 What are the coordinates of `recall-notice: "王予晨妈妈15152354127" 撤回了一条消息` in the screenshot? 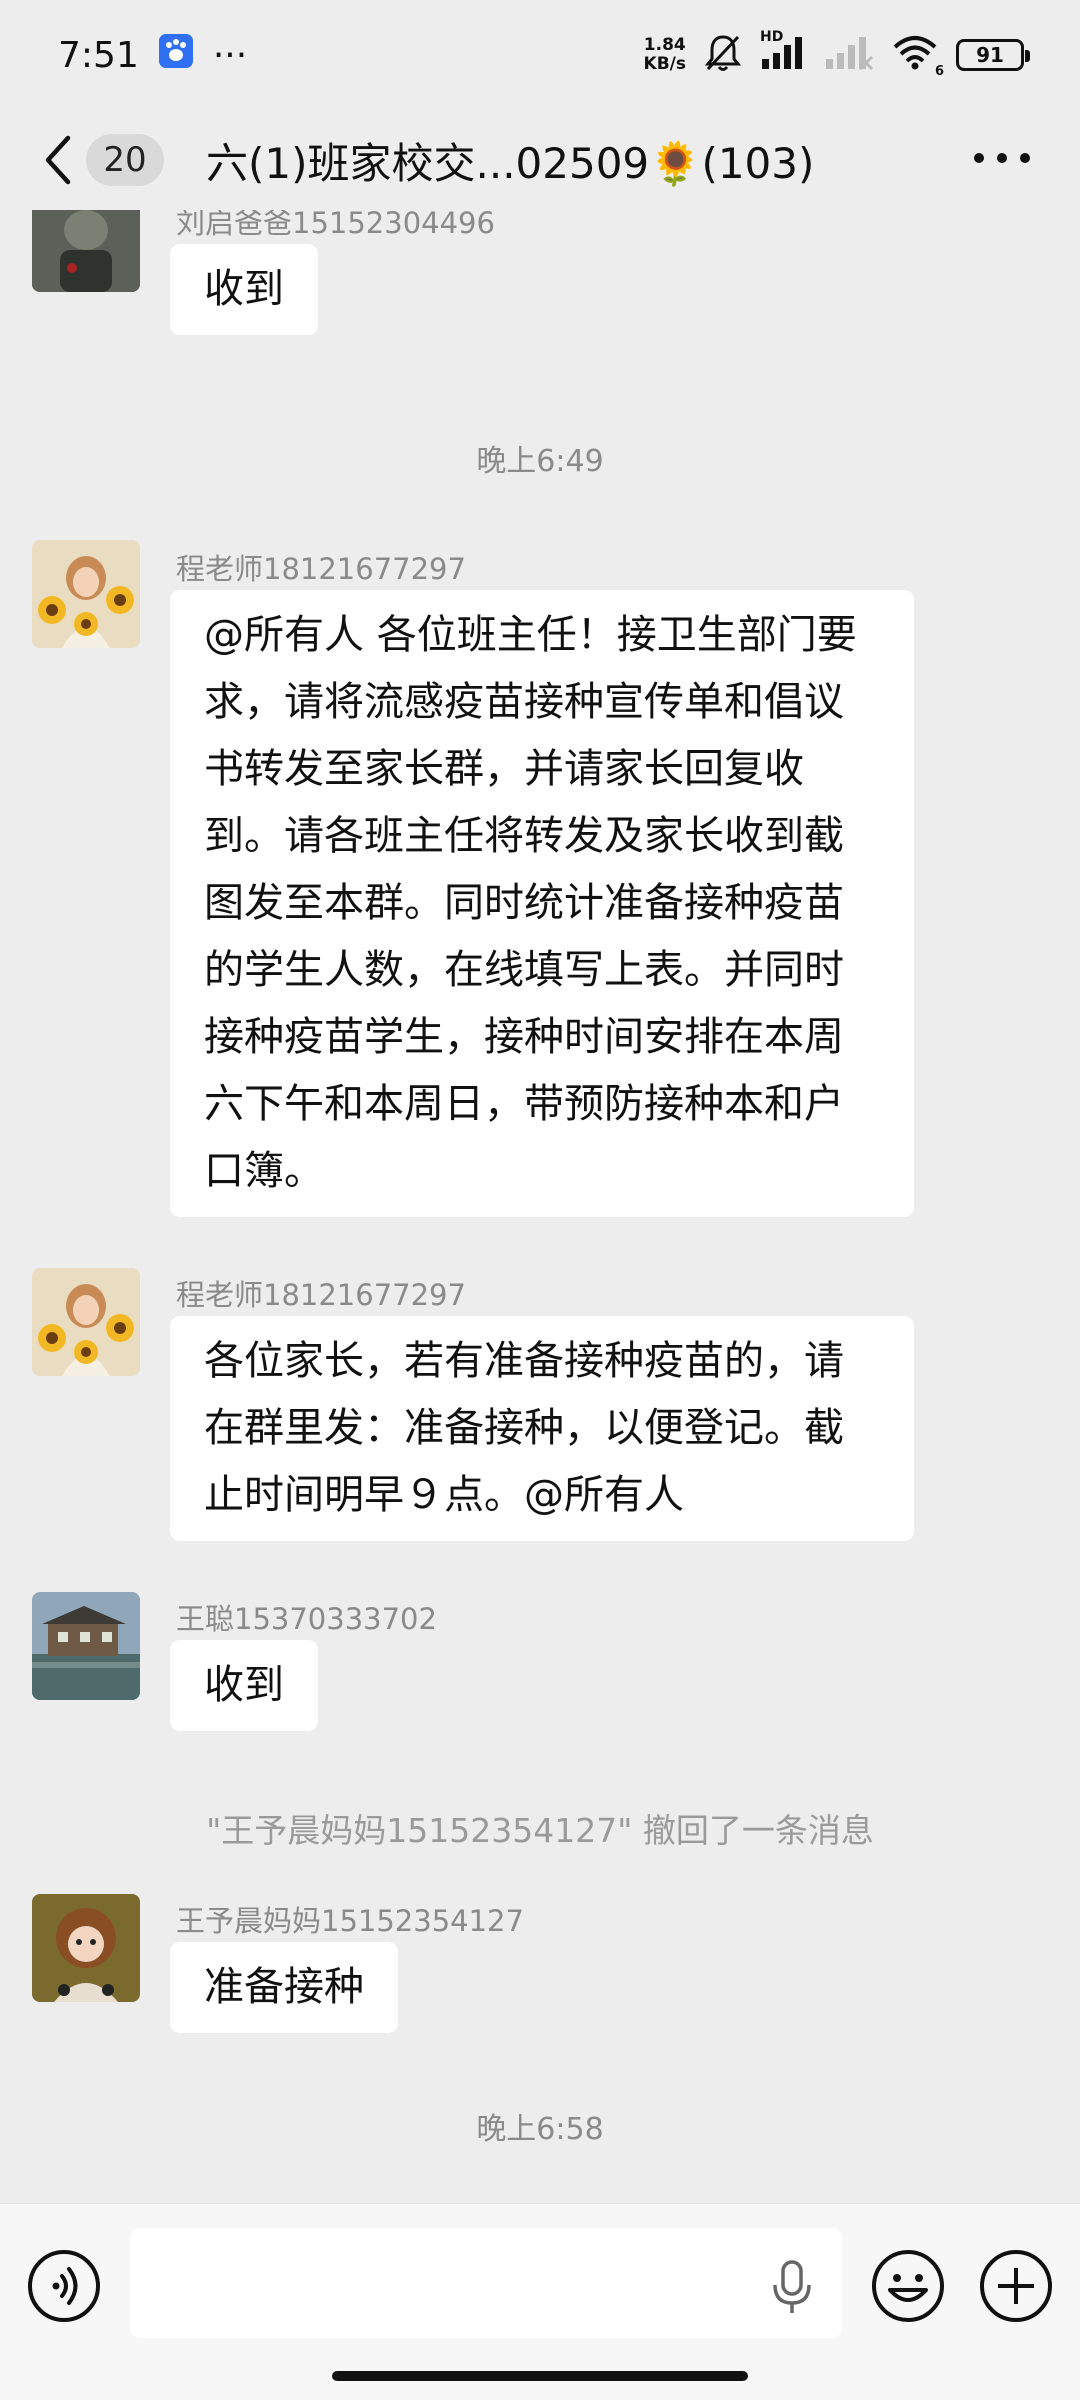 It's located at (540, 1830).